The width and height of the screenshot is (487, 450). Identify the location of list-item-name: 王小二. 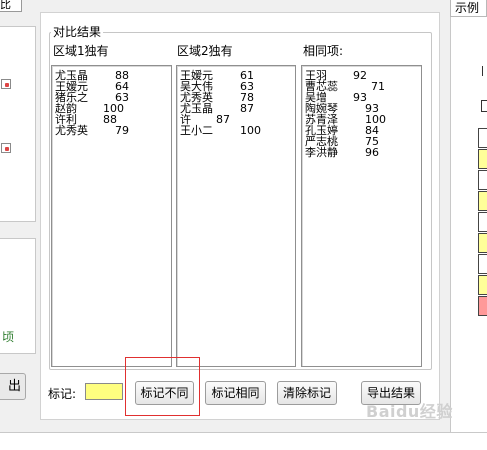
(196, 130).